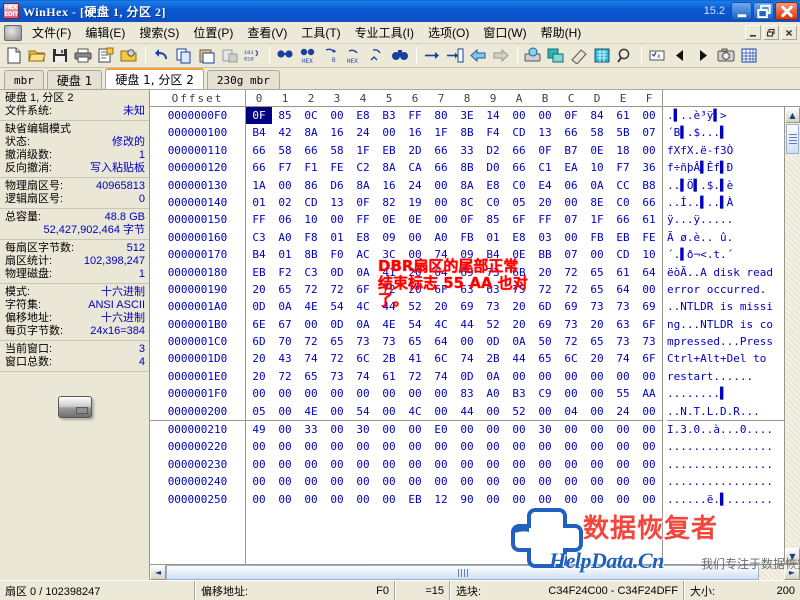 The width and height of the screenshot is (800, 600). I want to click on hex-byte: 65, so click(415, 341).